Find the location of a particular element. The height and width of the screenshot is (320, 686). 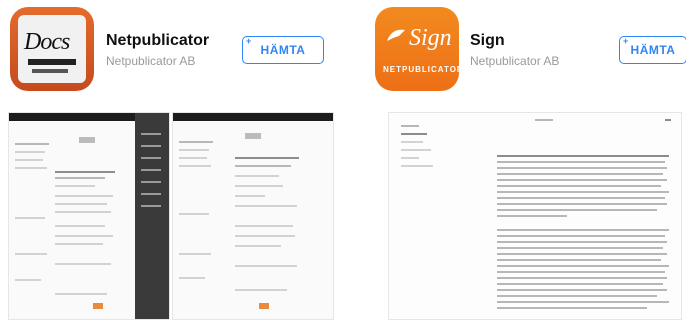

docs-icon-text: Docs is located at coordinates (47, 42).